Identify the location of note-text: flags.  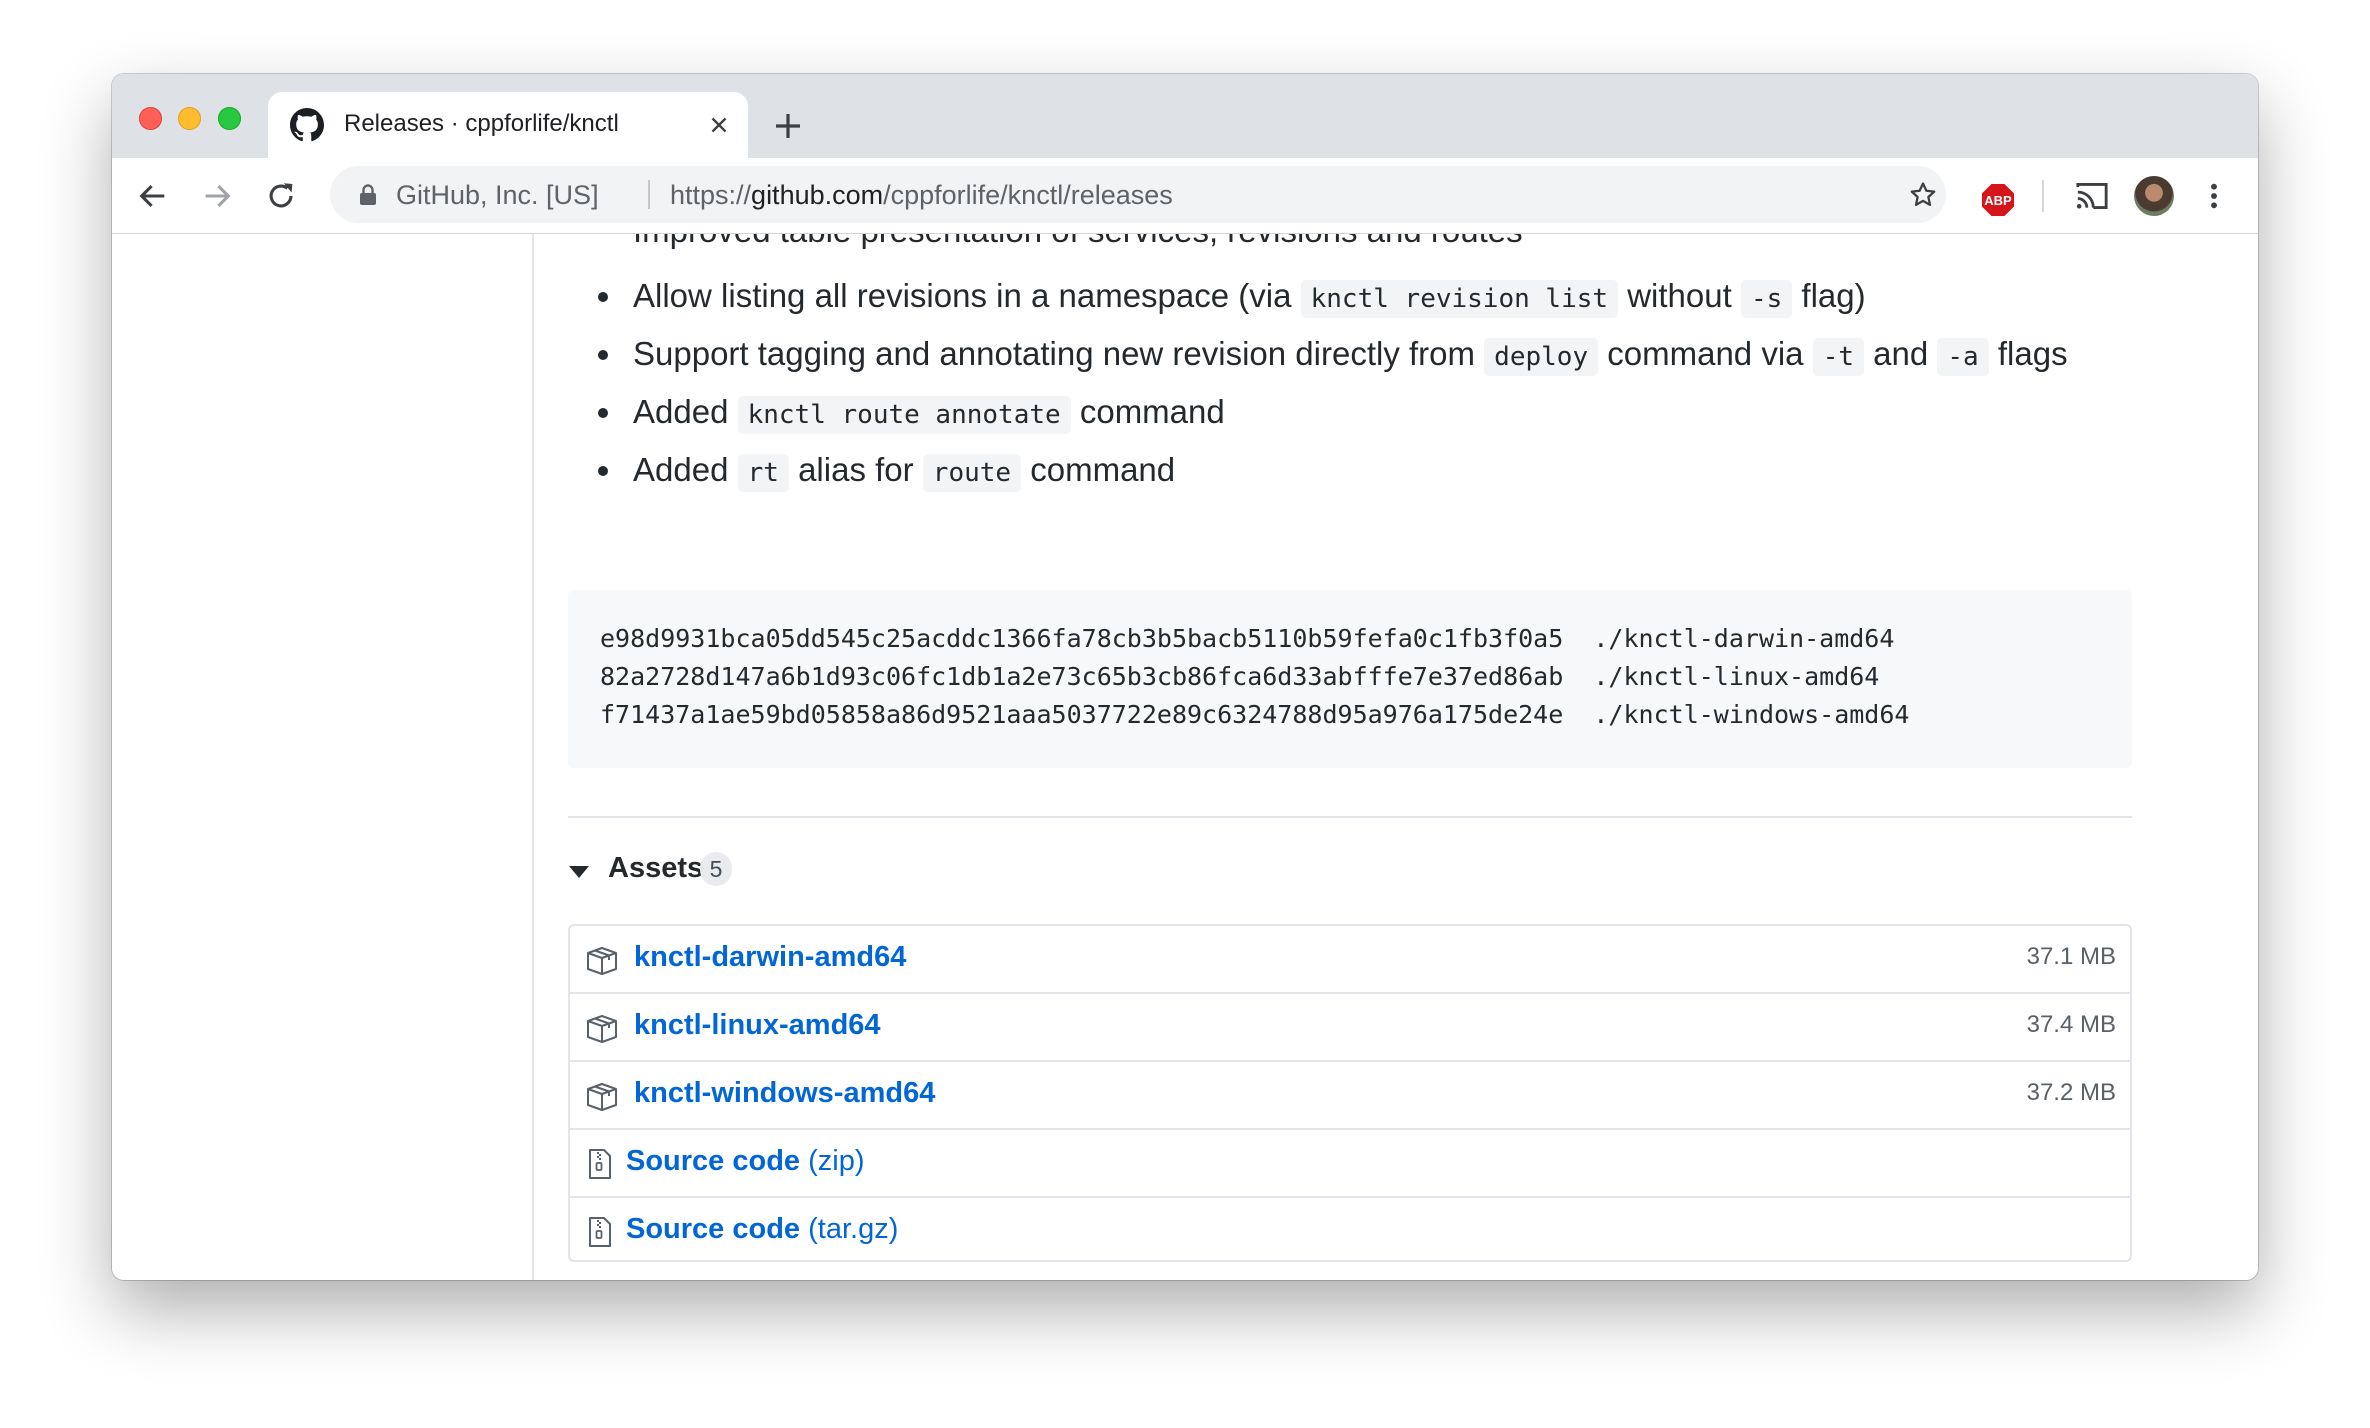
(2028, 353).